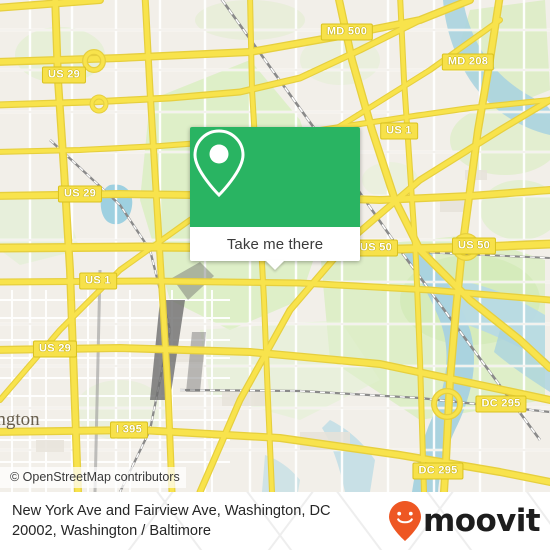 The height and width of the screenshot is (550, 550). I want to click on take-me-there-label: Take me there, so click(275, 244).